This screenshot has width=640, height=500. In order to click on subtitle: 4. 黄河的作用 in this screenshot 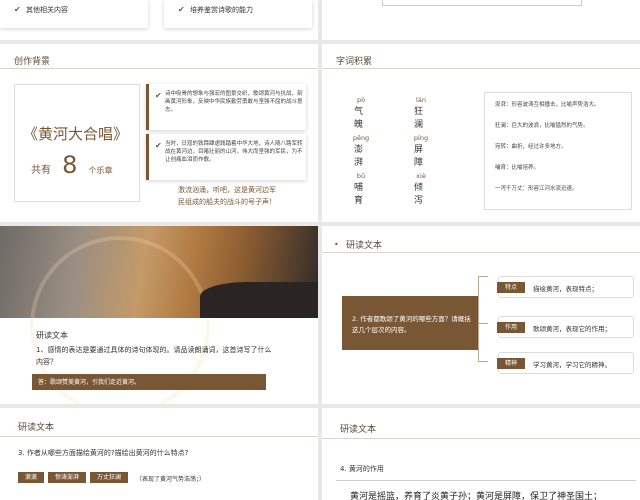, I will do `click(362, 469)`.